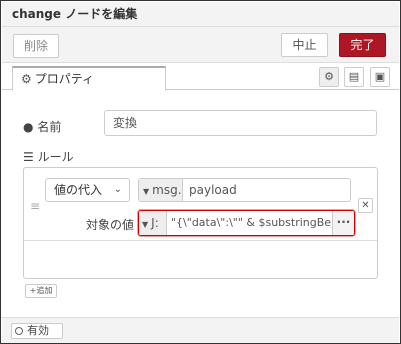 This screenshot has height=344, width=401. What do you see at coordinates (26, 79) in the screenshot?
I see `gear-icon: ⚙` at bounding box center [26, 79].